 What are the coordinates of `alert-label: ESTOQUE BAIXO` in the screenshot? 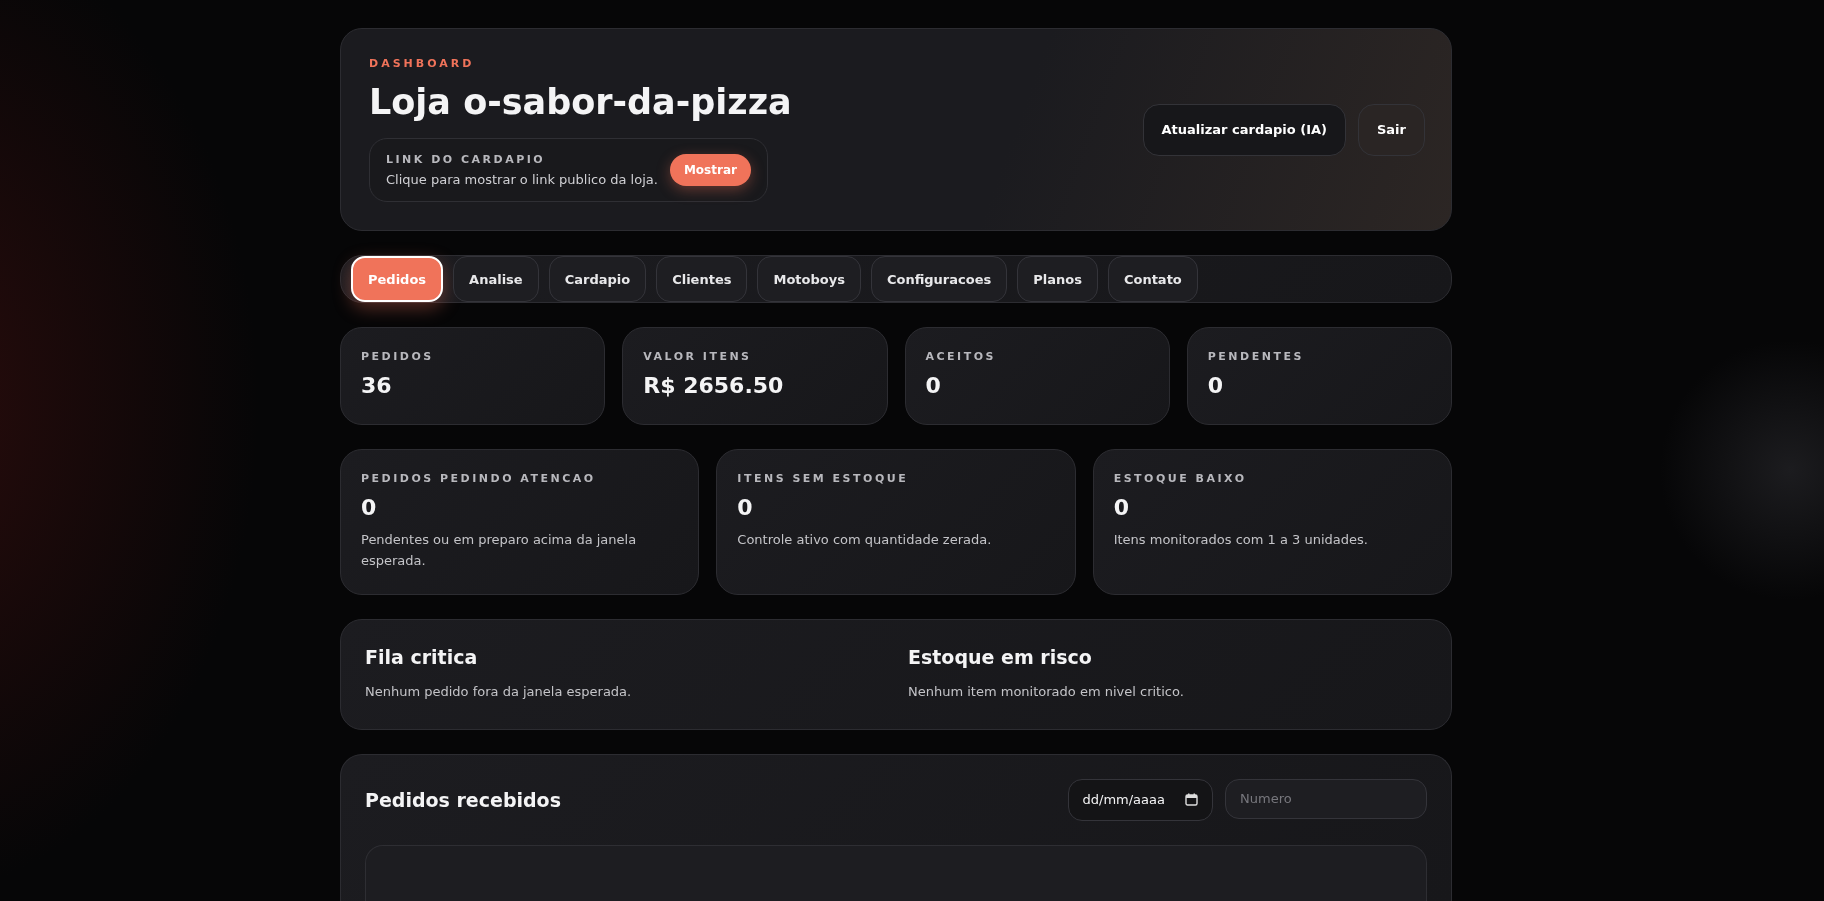 It's located at (1180, 478).